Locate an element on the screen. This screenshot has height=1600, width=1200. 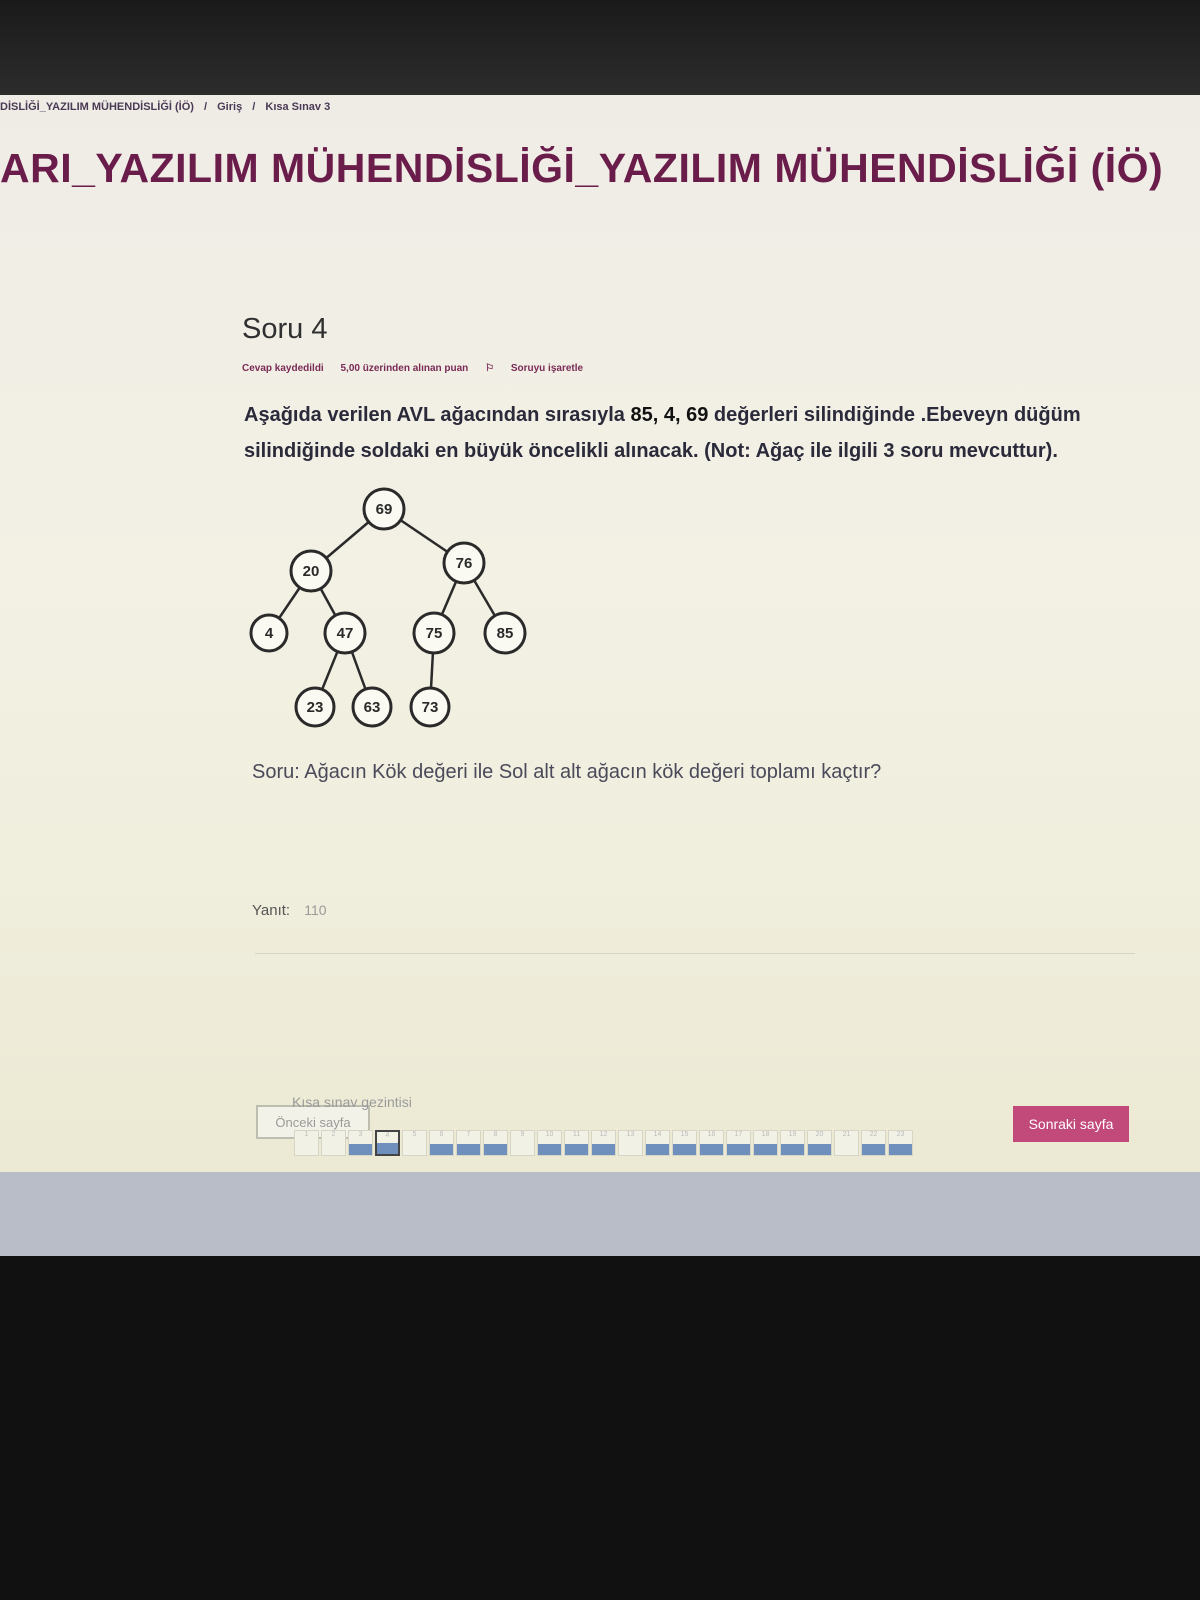
answer-label: Yanıt: is located at coordinates (271, 910).